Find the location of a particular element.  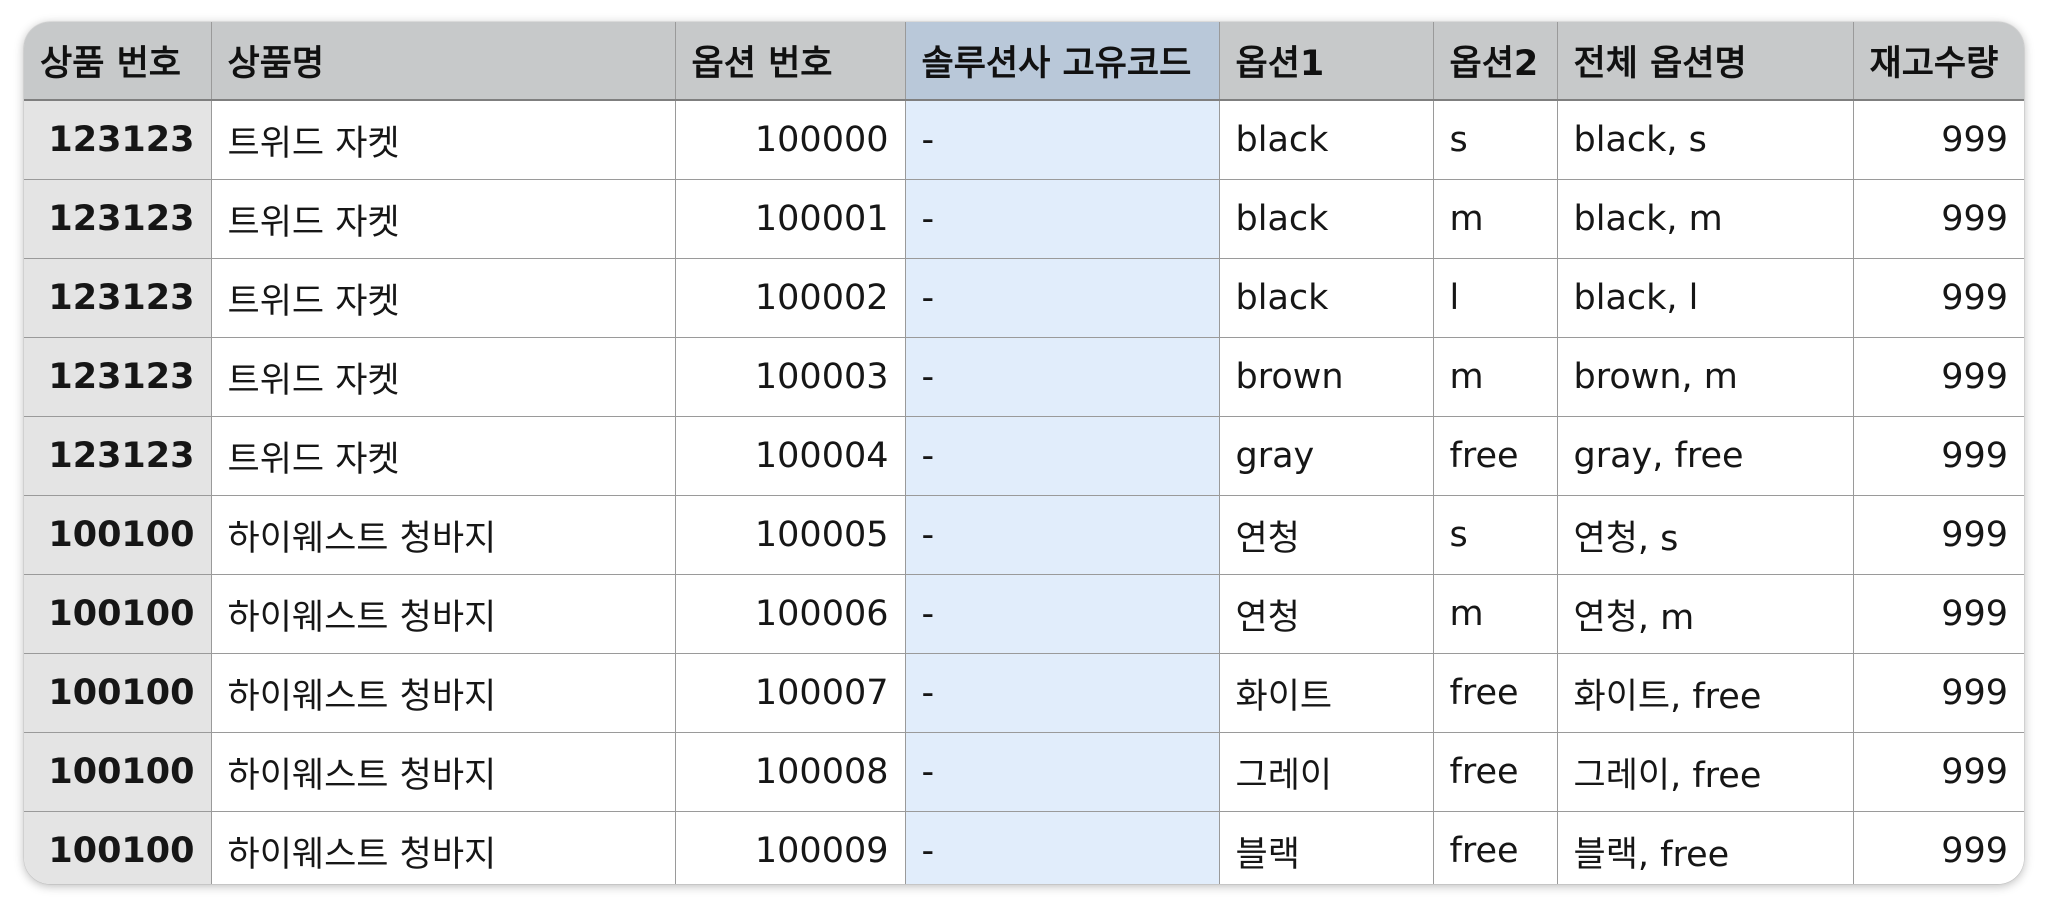

cell-full-option-name: 연청, m is located at coordinates (1705, 614).